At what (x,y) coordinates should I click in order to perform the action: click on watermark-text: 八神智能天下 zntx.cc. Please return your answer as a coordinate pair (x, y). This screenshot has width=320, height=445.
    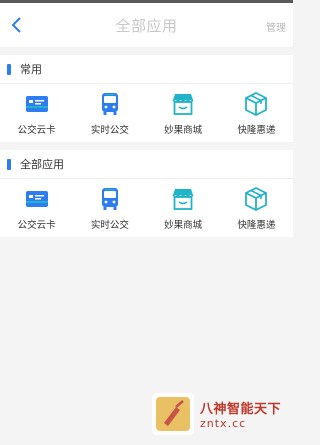
    Looking at the image, I should click on (240, 414).